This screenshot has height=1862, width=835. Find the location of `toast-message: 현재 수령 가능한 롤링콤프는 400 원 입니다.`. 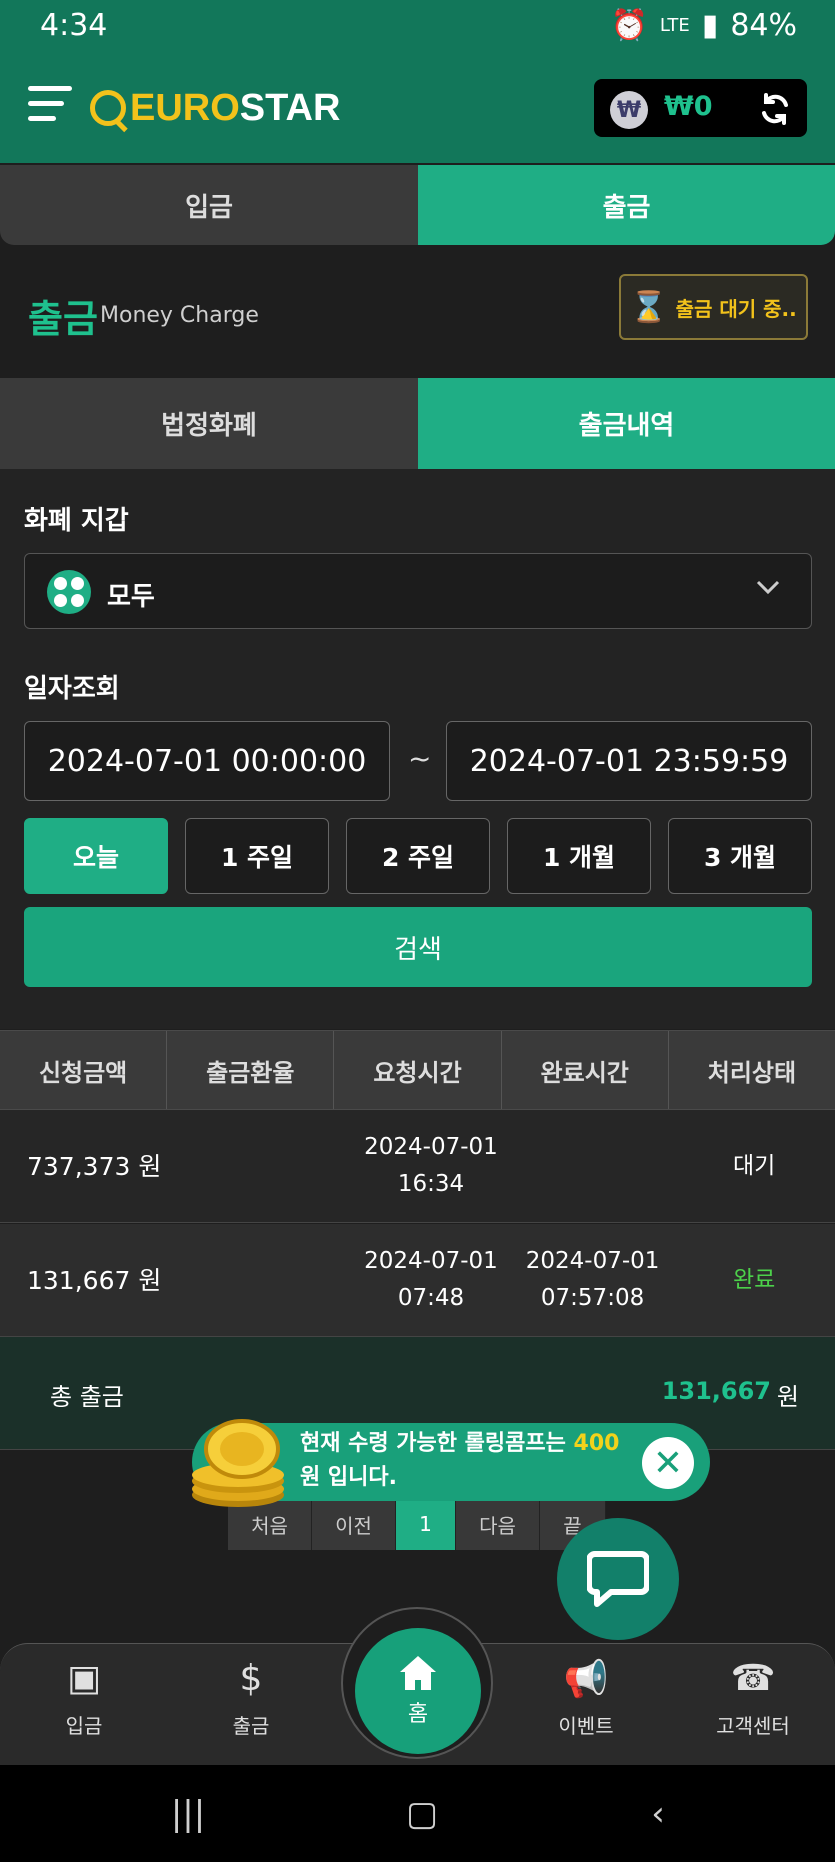

toast-message: 현재 수령 가능한 롤링콤프는 400 원 입니다. is located at coordinates (470, 1461).